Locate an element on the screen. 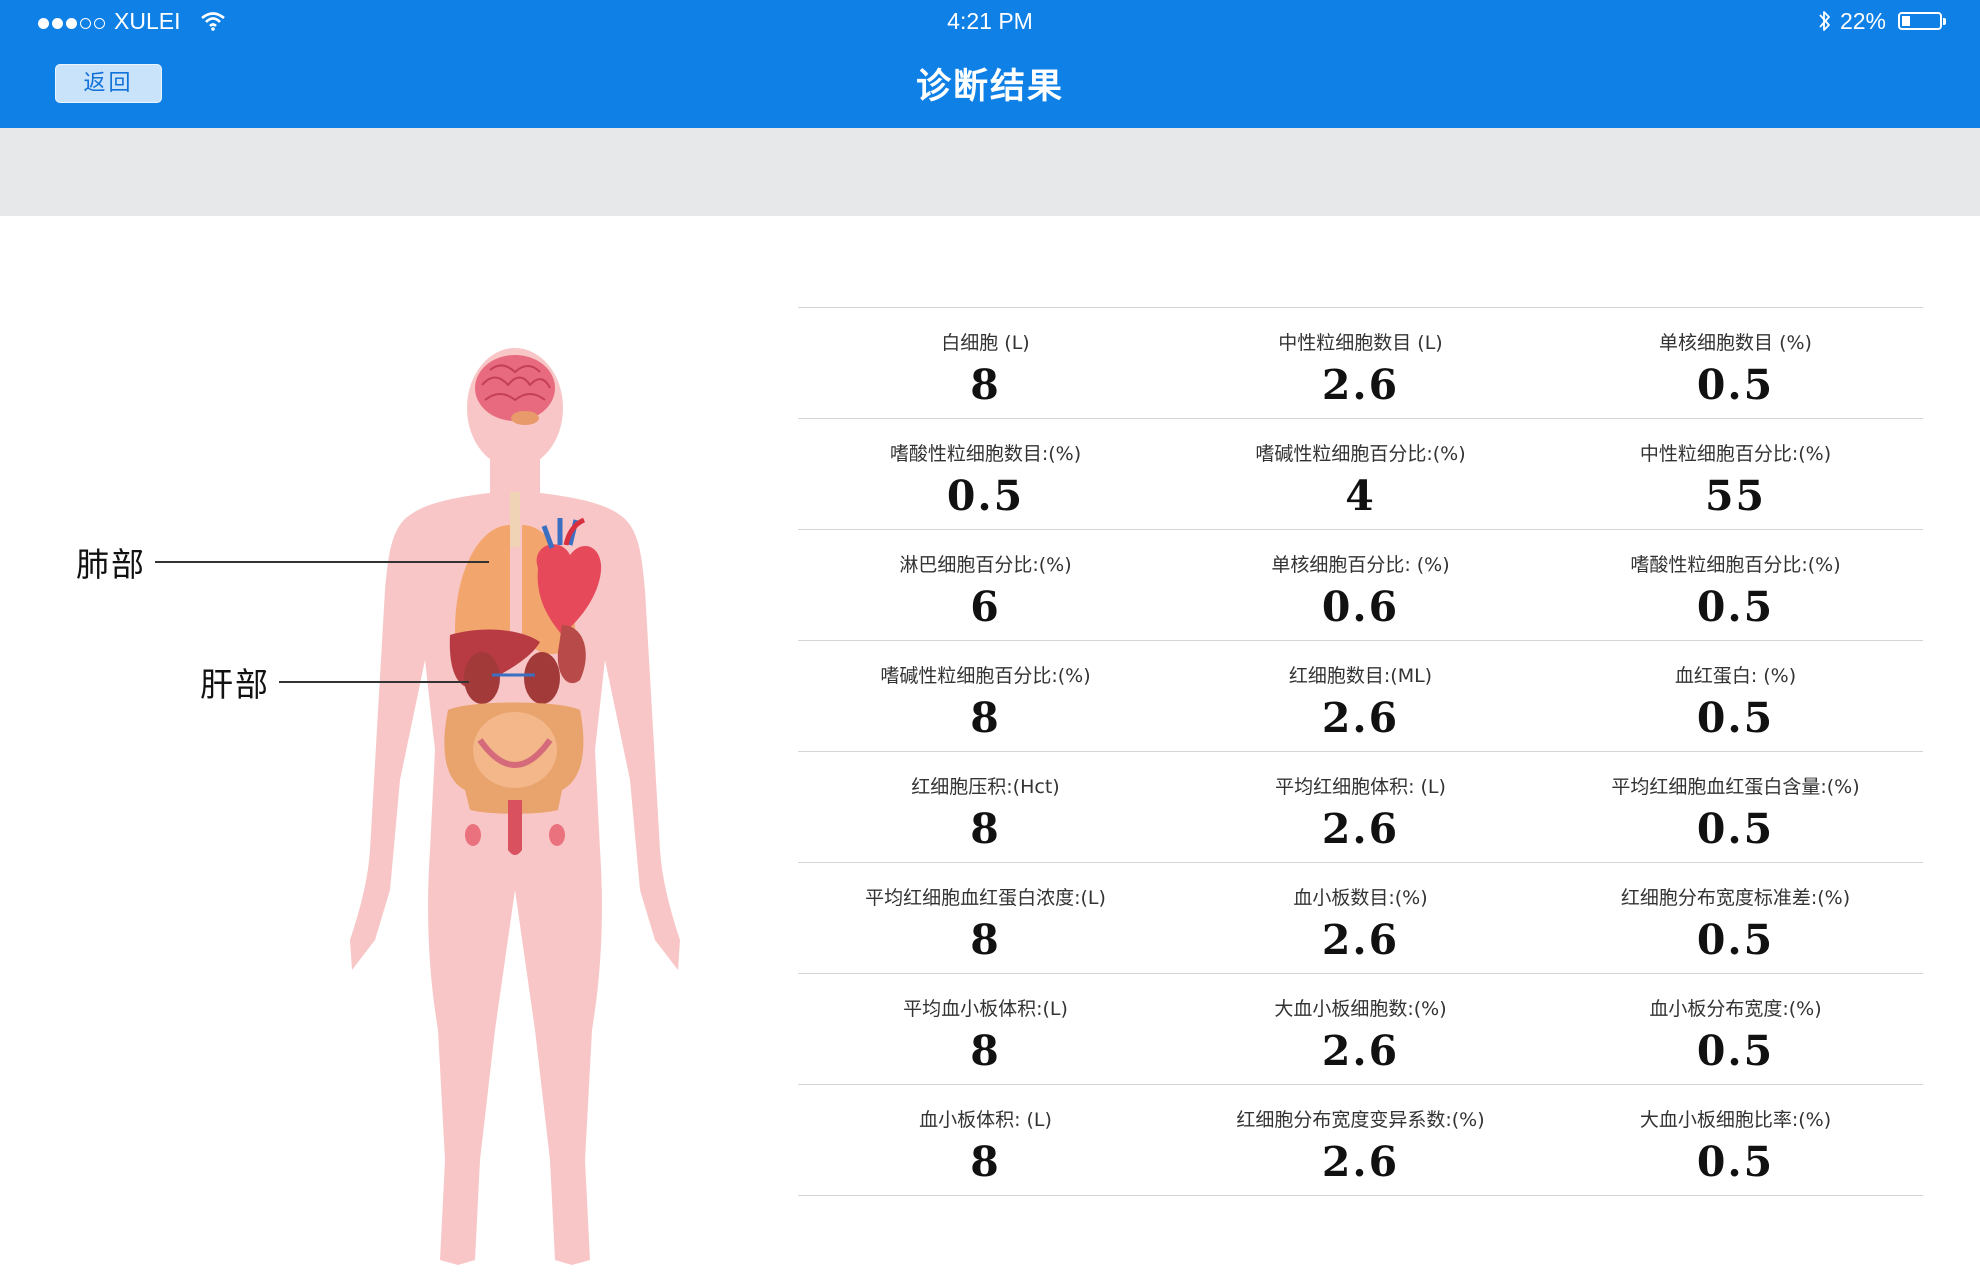 The width and height of the screenshot is (1980, 1280). result-value: 0.6 is located at coordinates (1360, 607).